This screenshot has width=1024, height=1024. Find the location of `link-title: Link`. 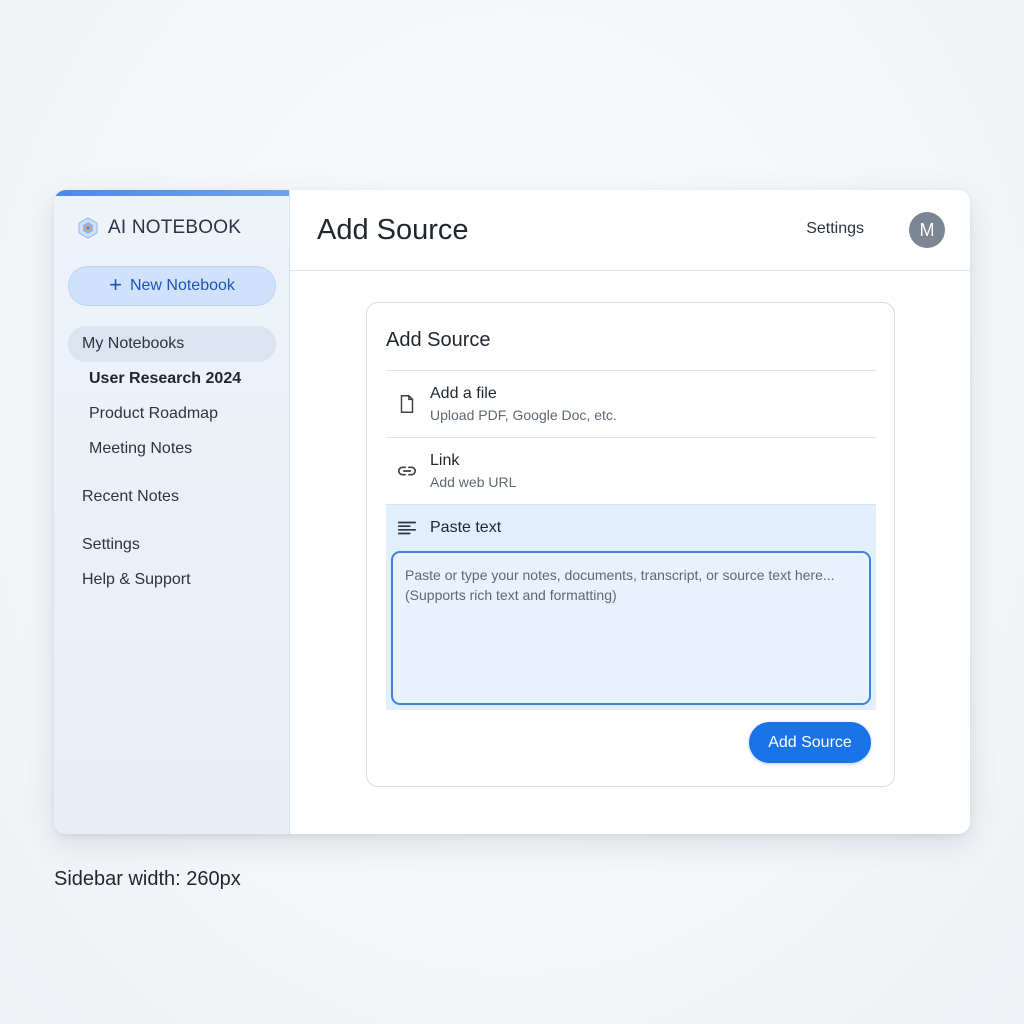

link-title: Link is located at coordinates (445, 460).